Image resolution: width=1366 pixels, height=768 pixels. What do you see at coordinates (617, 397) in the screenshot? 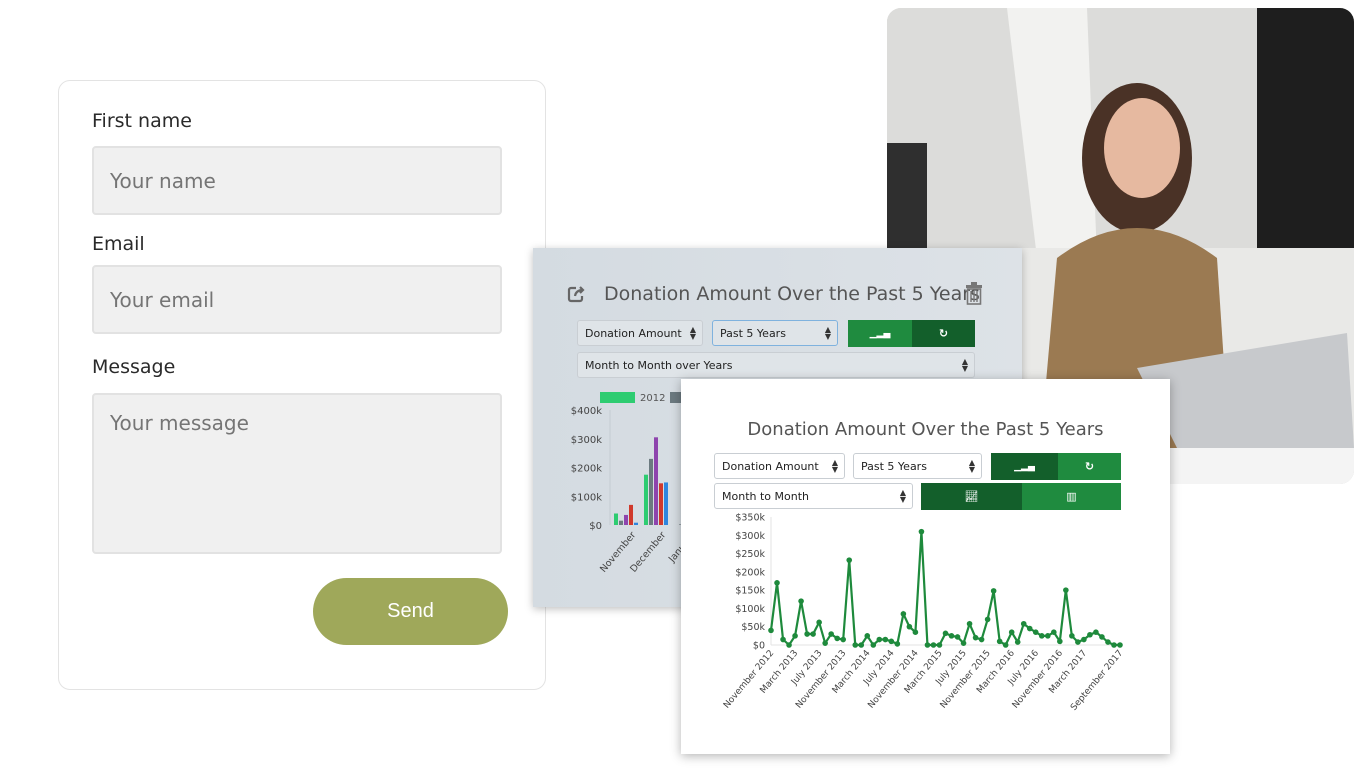
I see `legend-swatch` at bounding box center [617, 397].